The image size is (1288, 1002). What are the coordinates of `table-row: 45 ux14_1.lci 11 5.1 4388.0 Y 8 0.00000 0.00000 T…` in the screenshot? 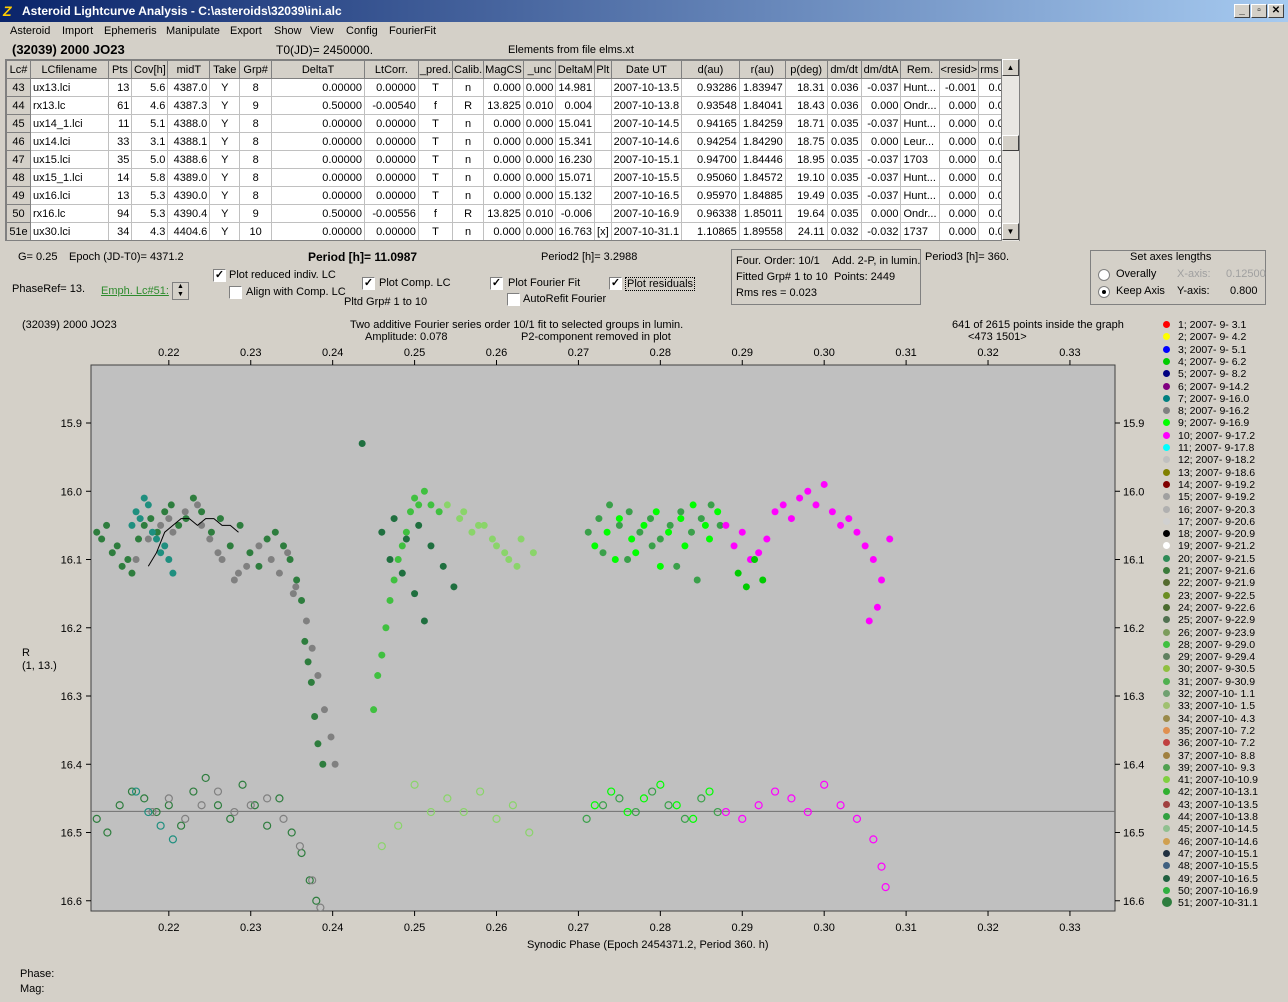 It's located at (512, 123).